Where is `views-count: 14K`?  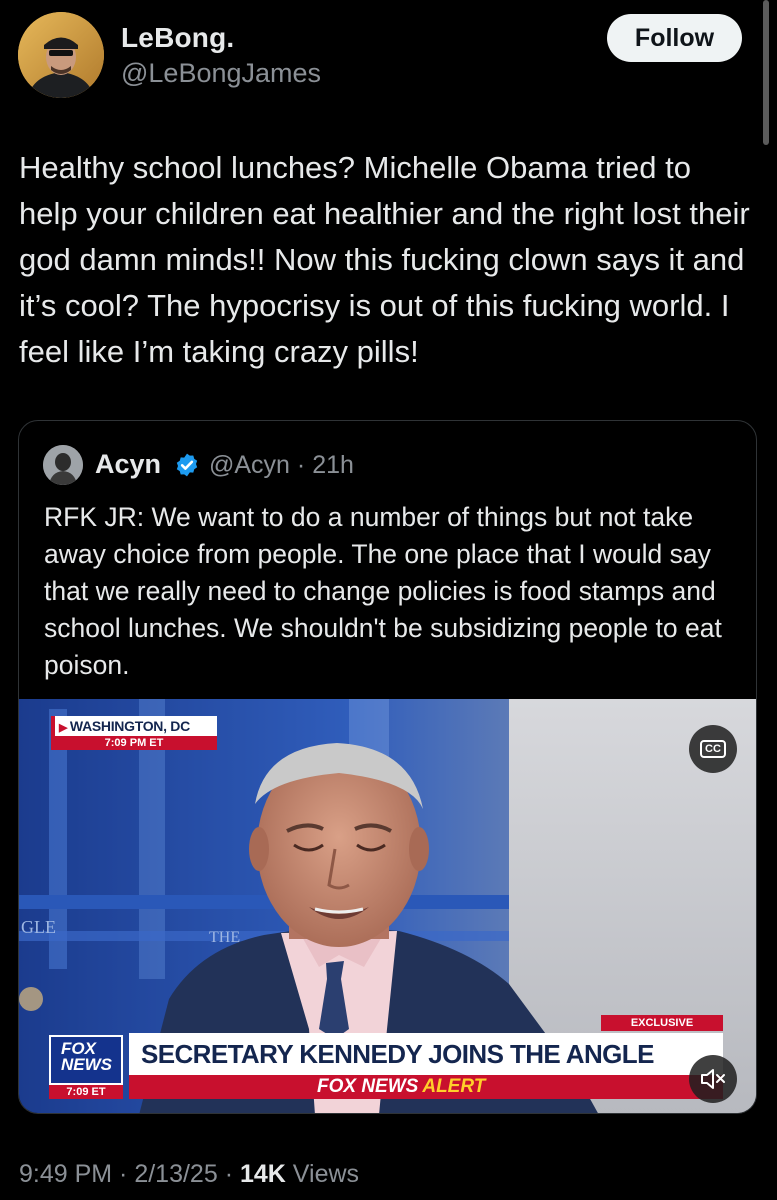
views-count: 14K is located at coordinates (262, 1174).